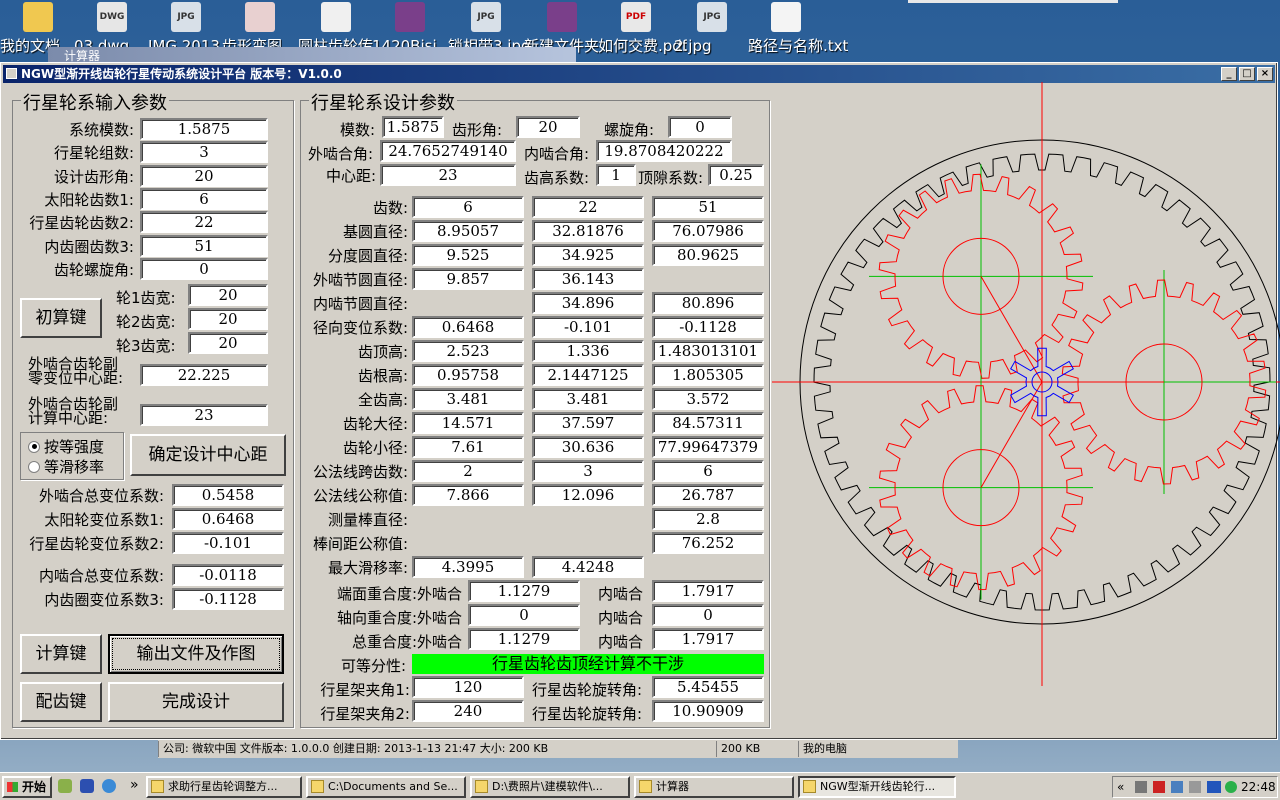  What do you see at coordinates (708, 519) in the screenshot?
I see `design-value-field: 2.8` at bounding box center [708, 519].